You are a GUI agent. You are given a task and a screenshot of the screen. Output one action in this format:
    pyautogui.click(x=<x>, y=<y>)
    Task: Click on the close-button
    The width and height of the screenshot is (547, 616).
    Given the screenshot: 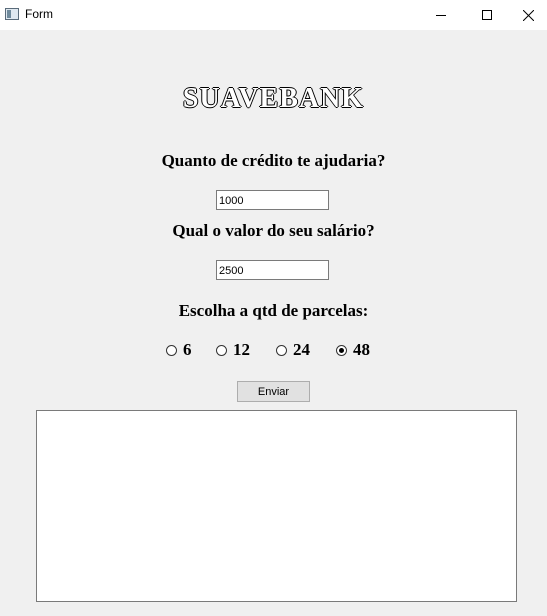 What is the action you would take?
    pyautogui.click(x=528, y=15)
    